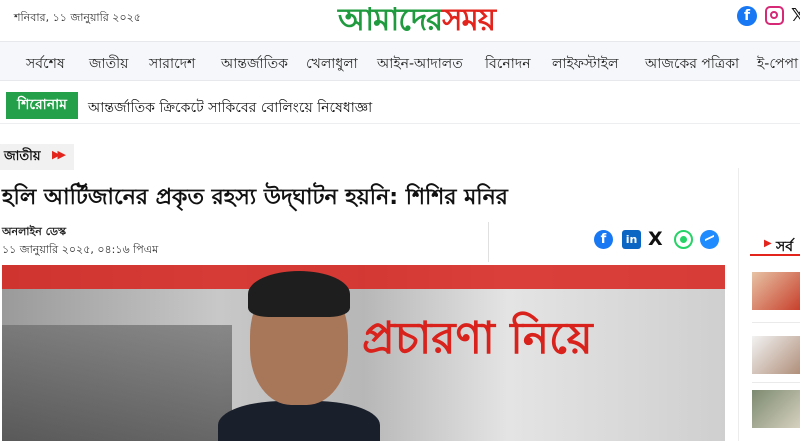 This screenshot has height=441, width=800. I want to click on logo-part-red: সময়, so click(469, 20).